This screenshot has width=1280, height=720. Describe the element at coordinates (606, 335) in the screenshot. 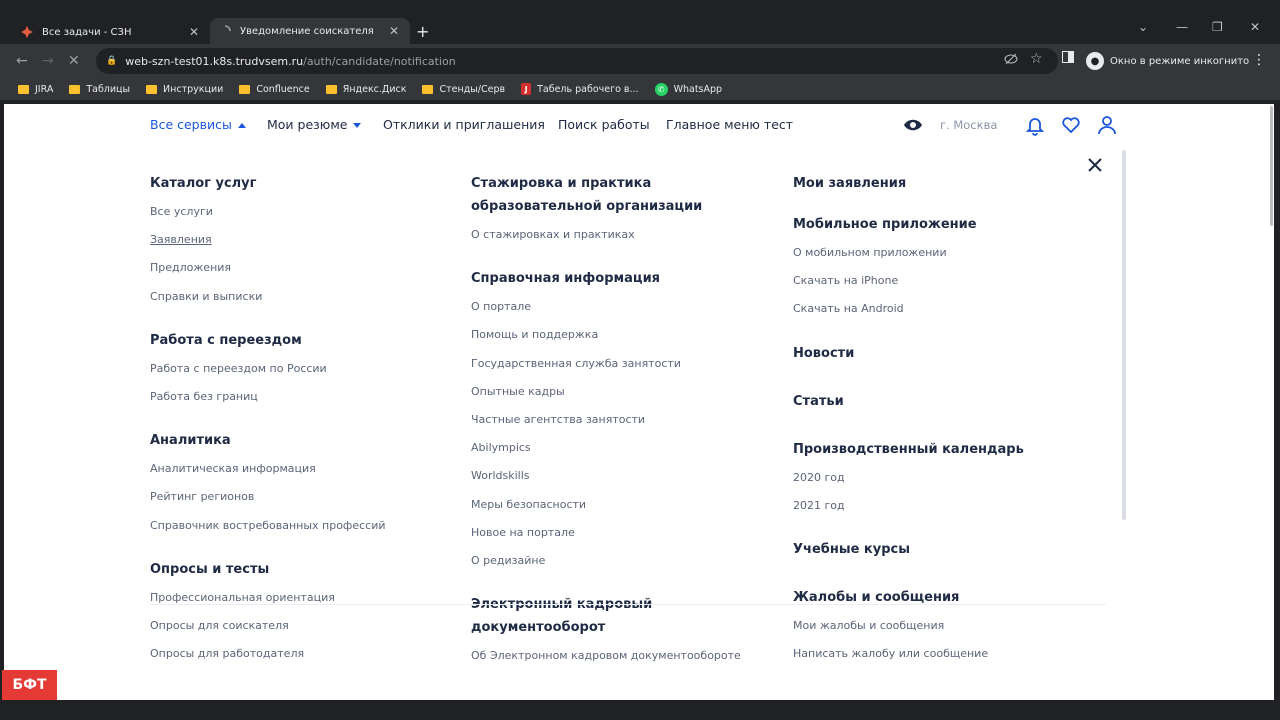

I see `menu-link: Помощь и поддержка` at that location.